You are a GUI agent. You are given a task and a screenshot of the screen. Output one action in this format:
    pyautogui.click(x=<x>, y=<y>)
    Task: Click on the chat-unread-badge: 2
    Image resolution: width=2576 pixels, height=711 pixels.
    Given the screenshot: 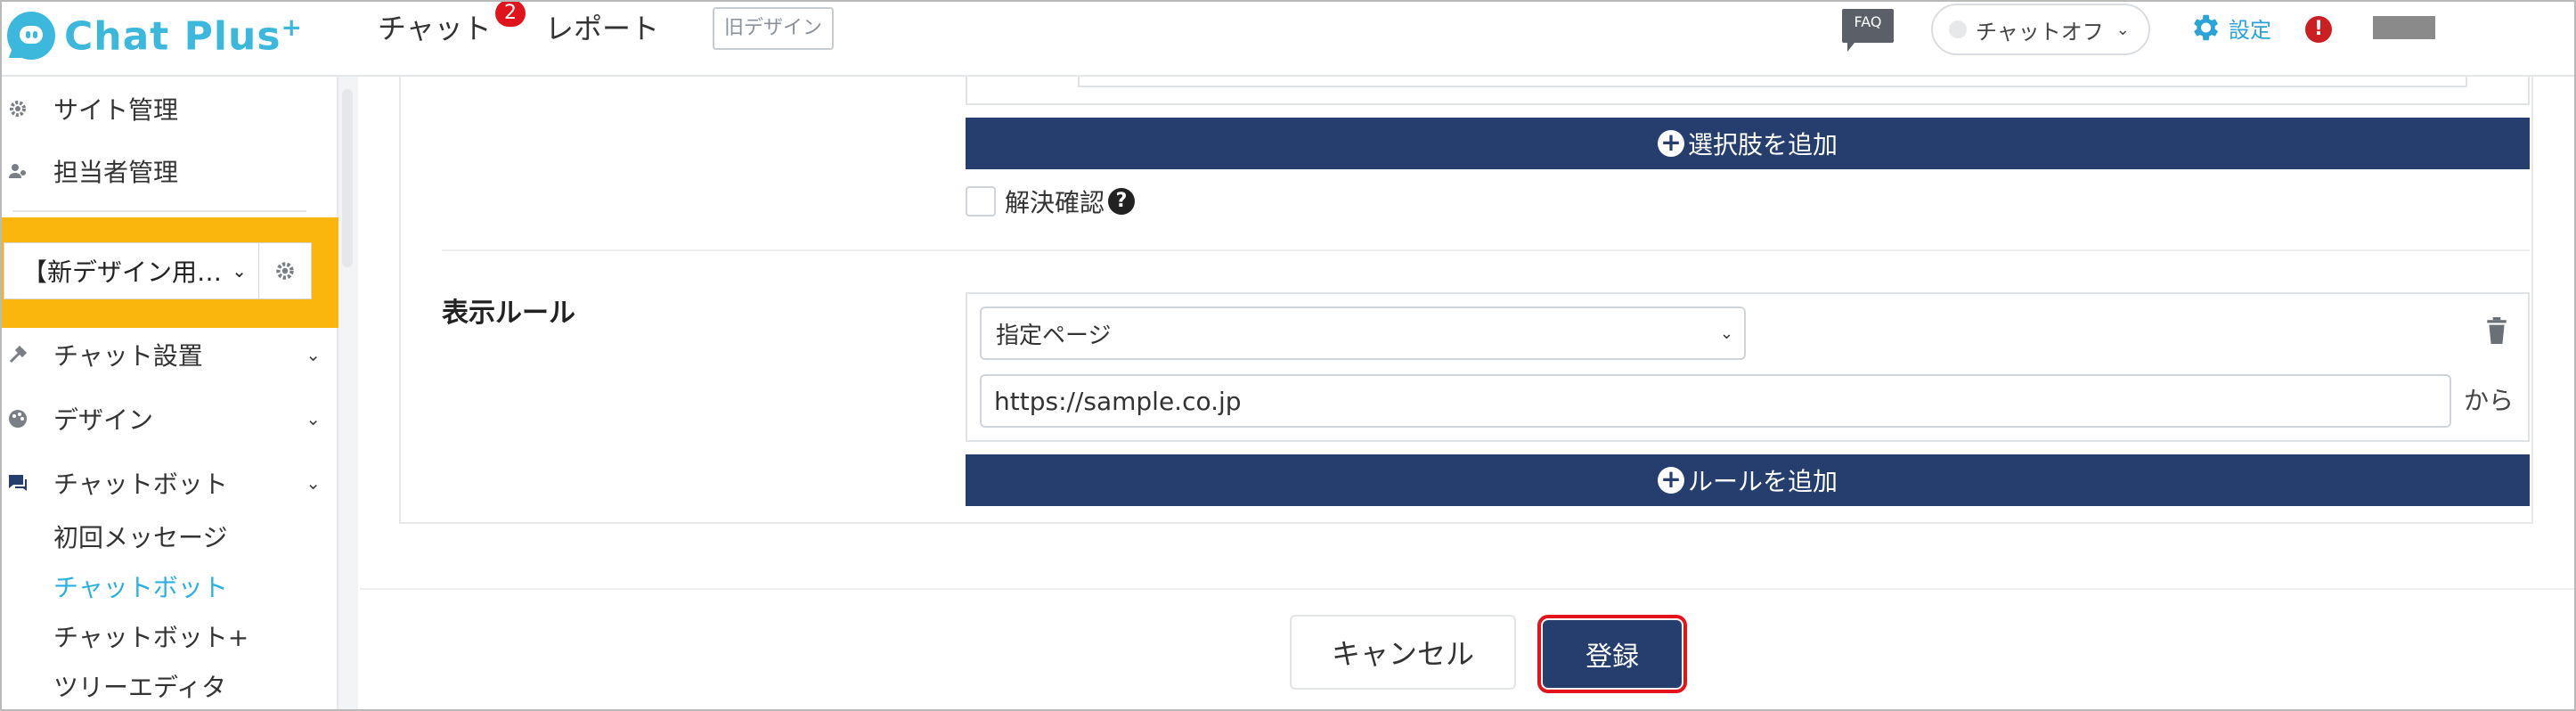 What is the action you would take?
    pyautogui.click(x=511, y=13)
    